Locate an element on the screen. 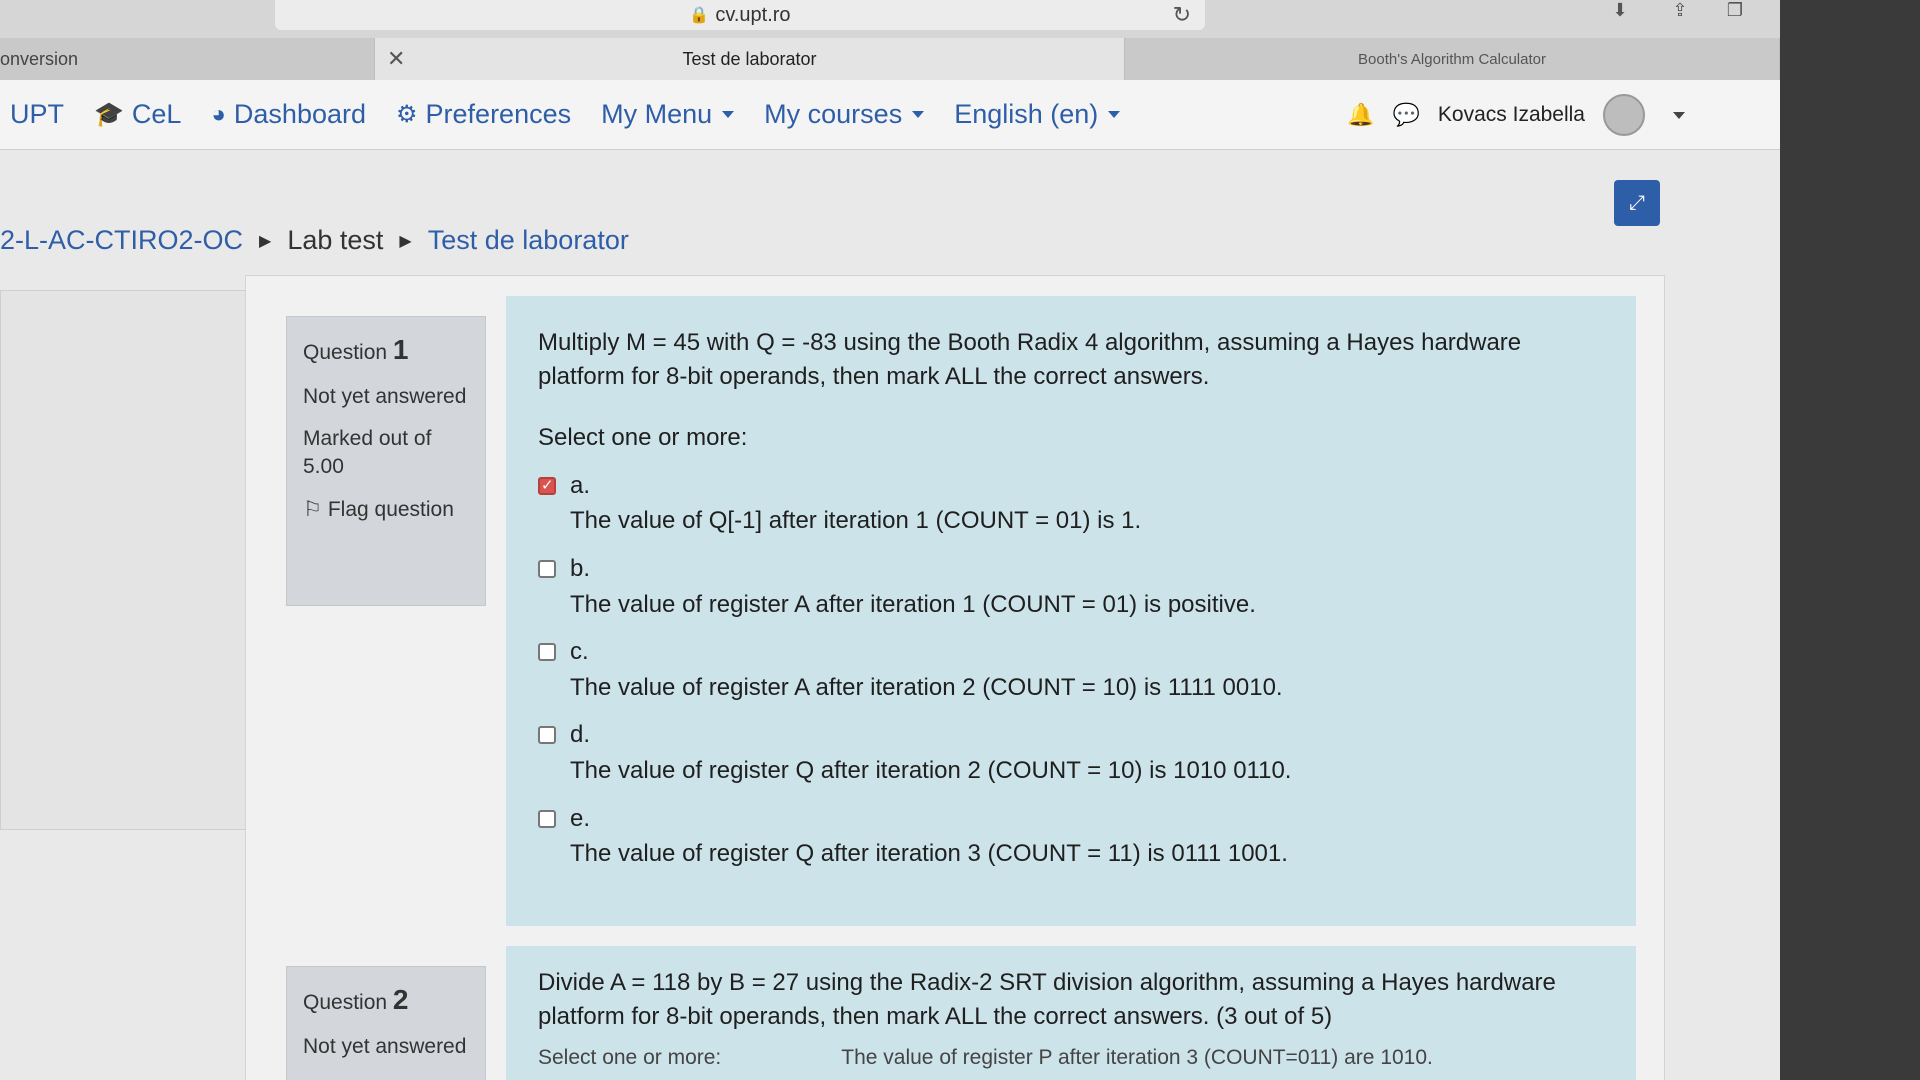 The width and height of the screenshot is (1920, 1080). nav-label: My Menu is located at coordinates (657, 114).